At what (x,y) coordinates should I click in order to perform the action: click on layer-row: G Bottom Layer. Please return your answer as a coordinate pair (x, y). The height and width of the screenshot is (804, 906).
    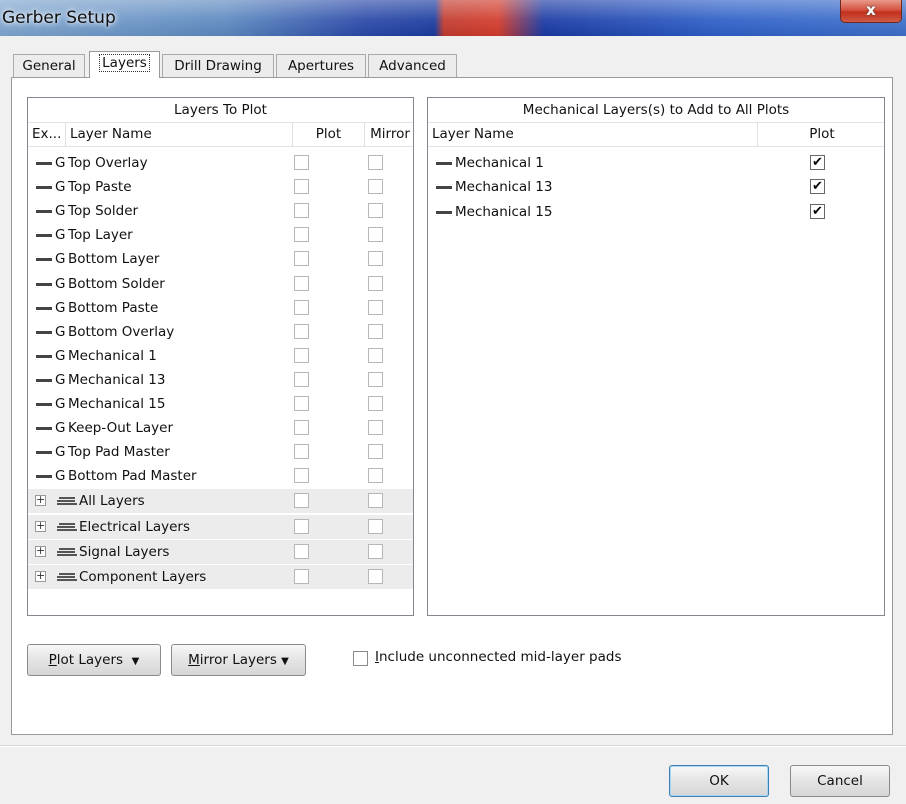
    Looking at the image, I should click on (220, 259).